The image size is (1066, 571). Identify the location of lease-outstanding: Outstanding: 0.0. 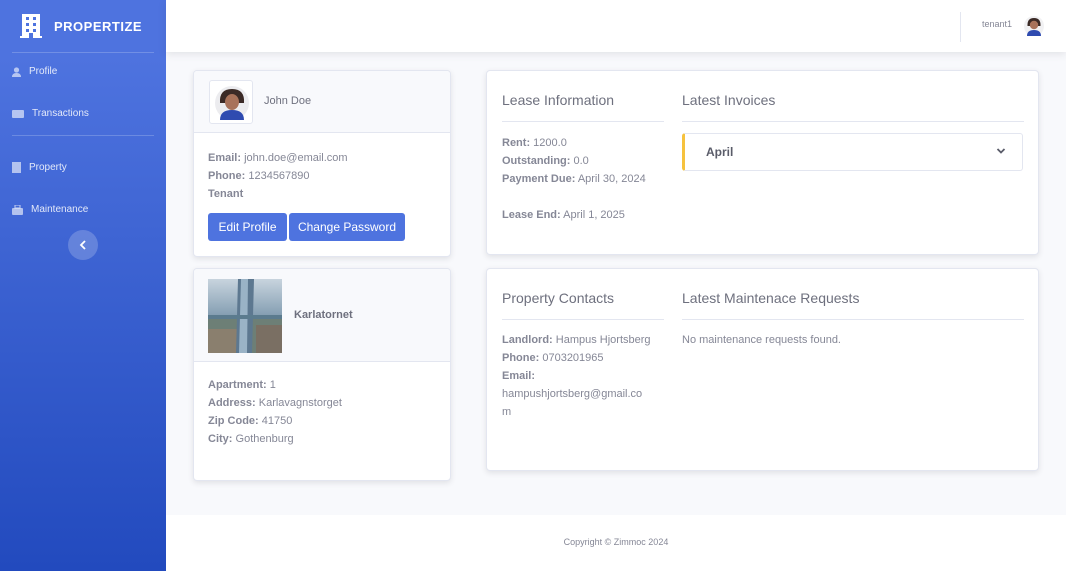
(545, 161).